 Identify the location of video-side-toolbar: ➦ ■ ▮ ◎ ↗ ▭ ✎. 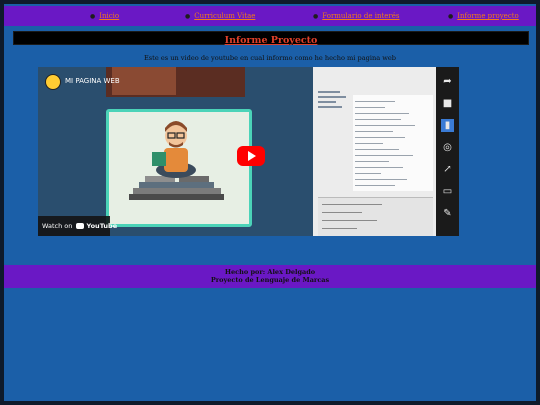
(447, 151).